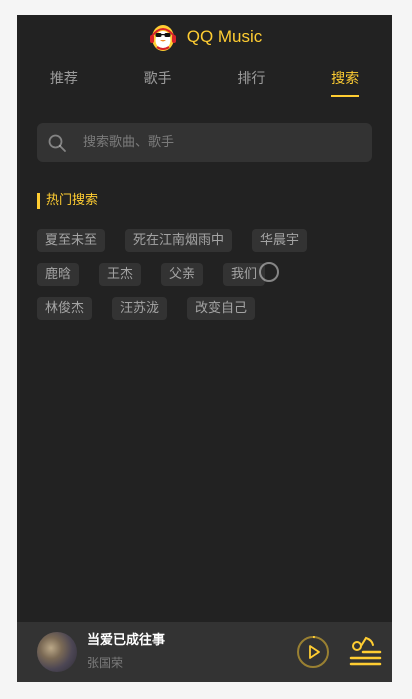  Describe the element at coordinates (226, 142) in the screenshot. I see `search-input` at that location.